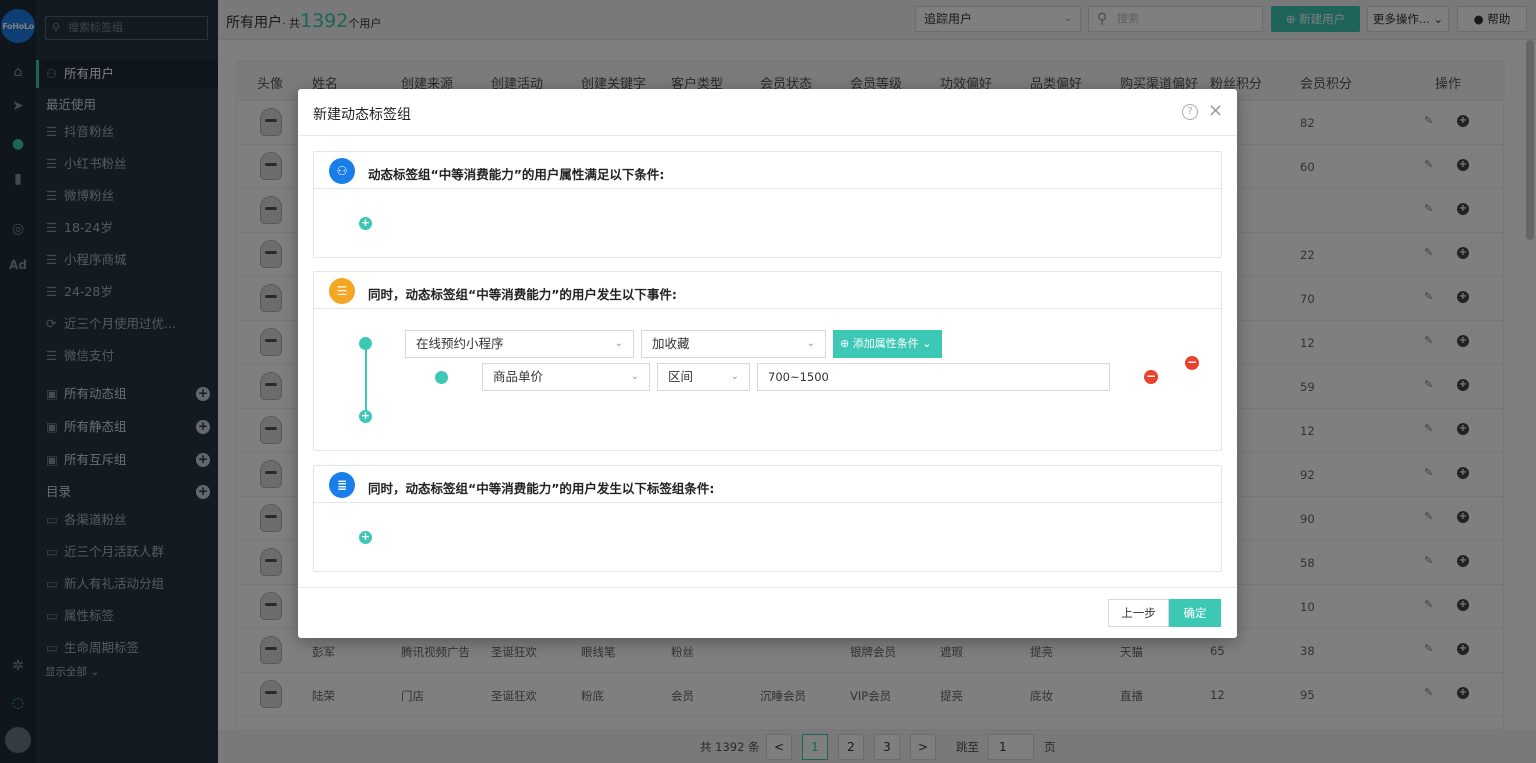  What do you see at coordinates (516, 174) in the screenshot?
I see `panel-title: 动态标签组“中等消费能力”的用户属性满足以下条件:` at bounding box center [516, 174].